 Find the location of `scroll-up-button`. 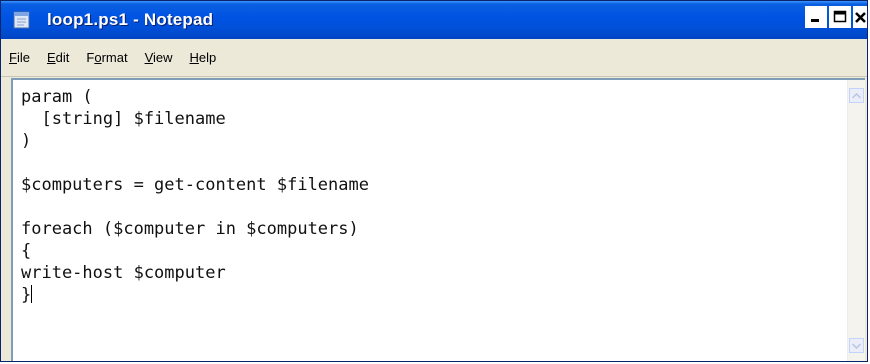

scroll-up-button is located at coordinates (856, 95).